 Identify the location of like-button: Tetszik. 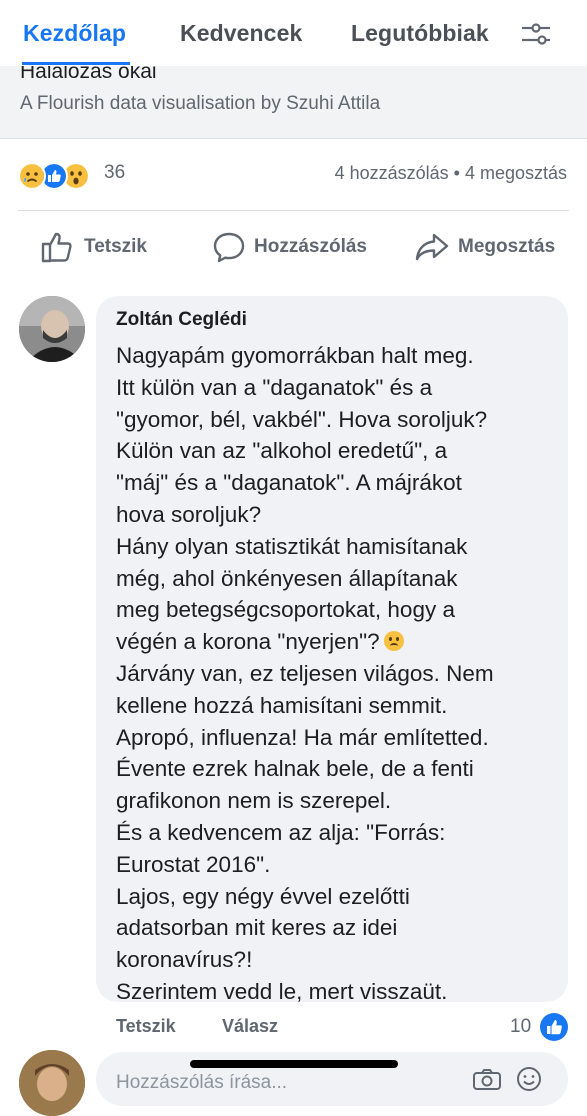
(93, 247).